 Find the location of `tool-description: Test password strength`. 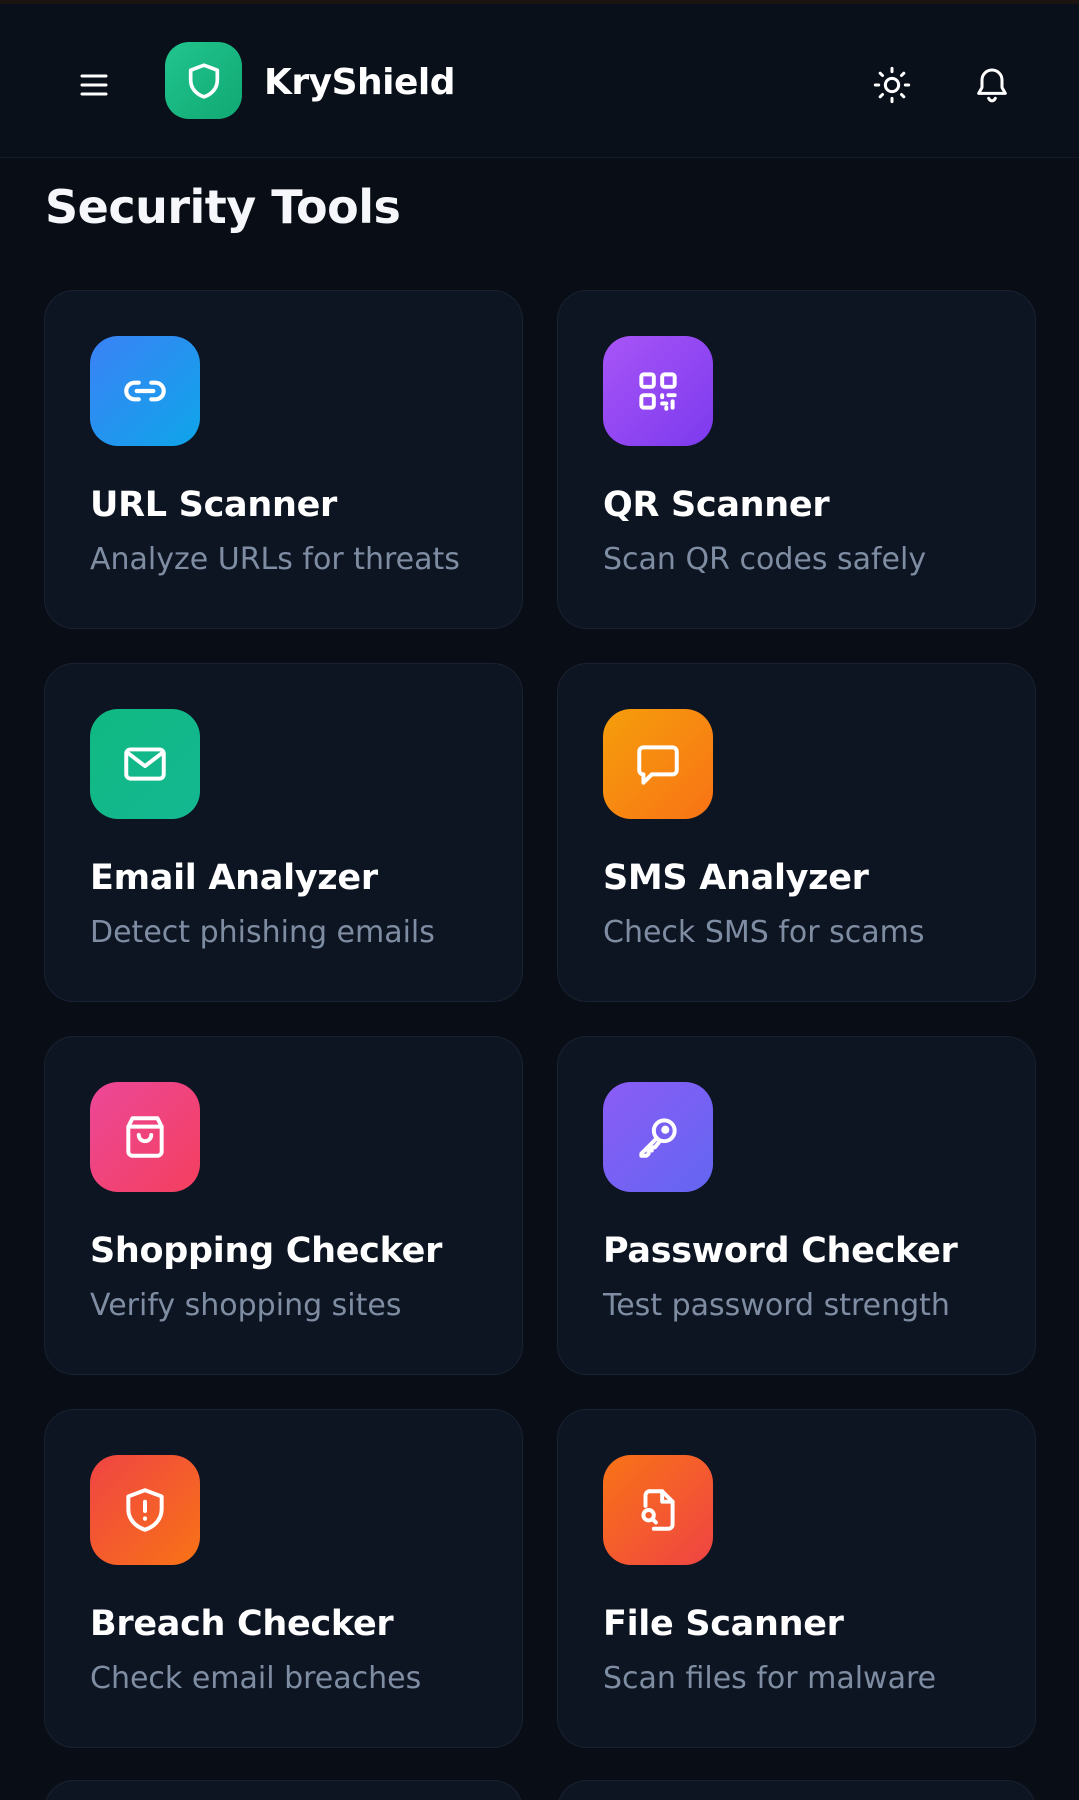

tool-description: Test password strength is located at coordinates (776, 1305).